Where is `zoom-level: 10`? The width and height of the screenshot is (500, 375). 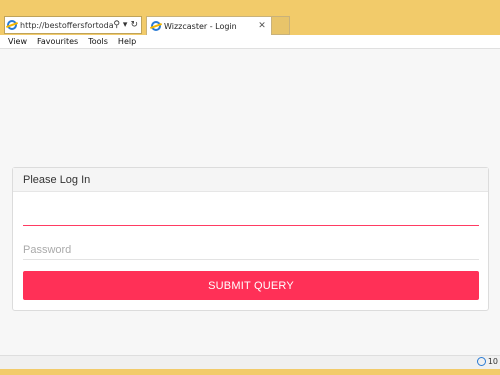
zoom-level: 10 is located at coordinates (492, 361).